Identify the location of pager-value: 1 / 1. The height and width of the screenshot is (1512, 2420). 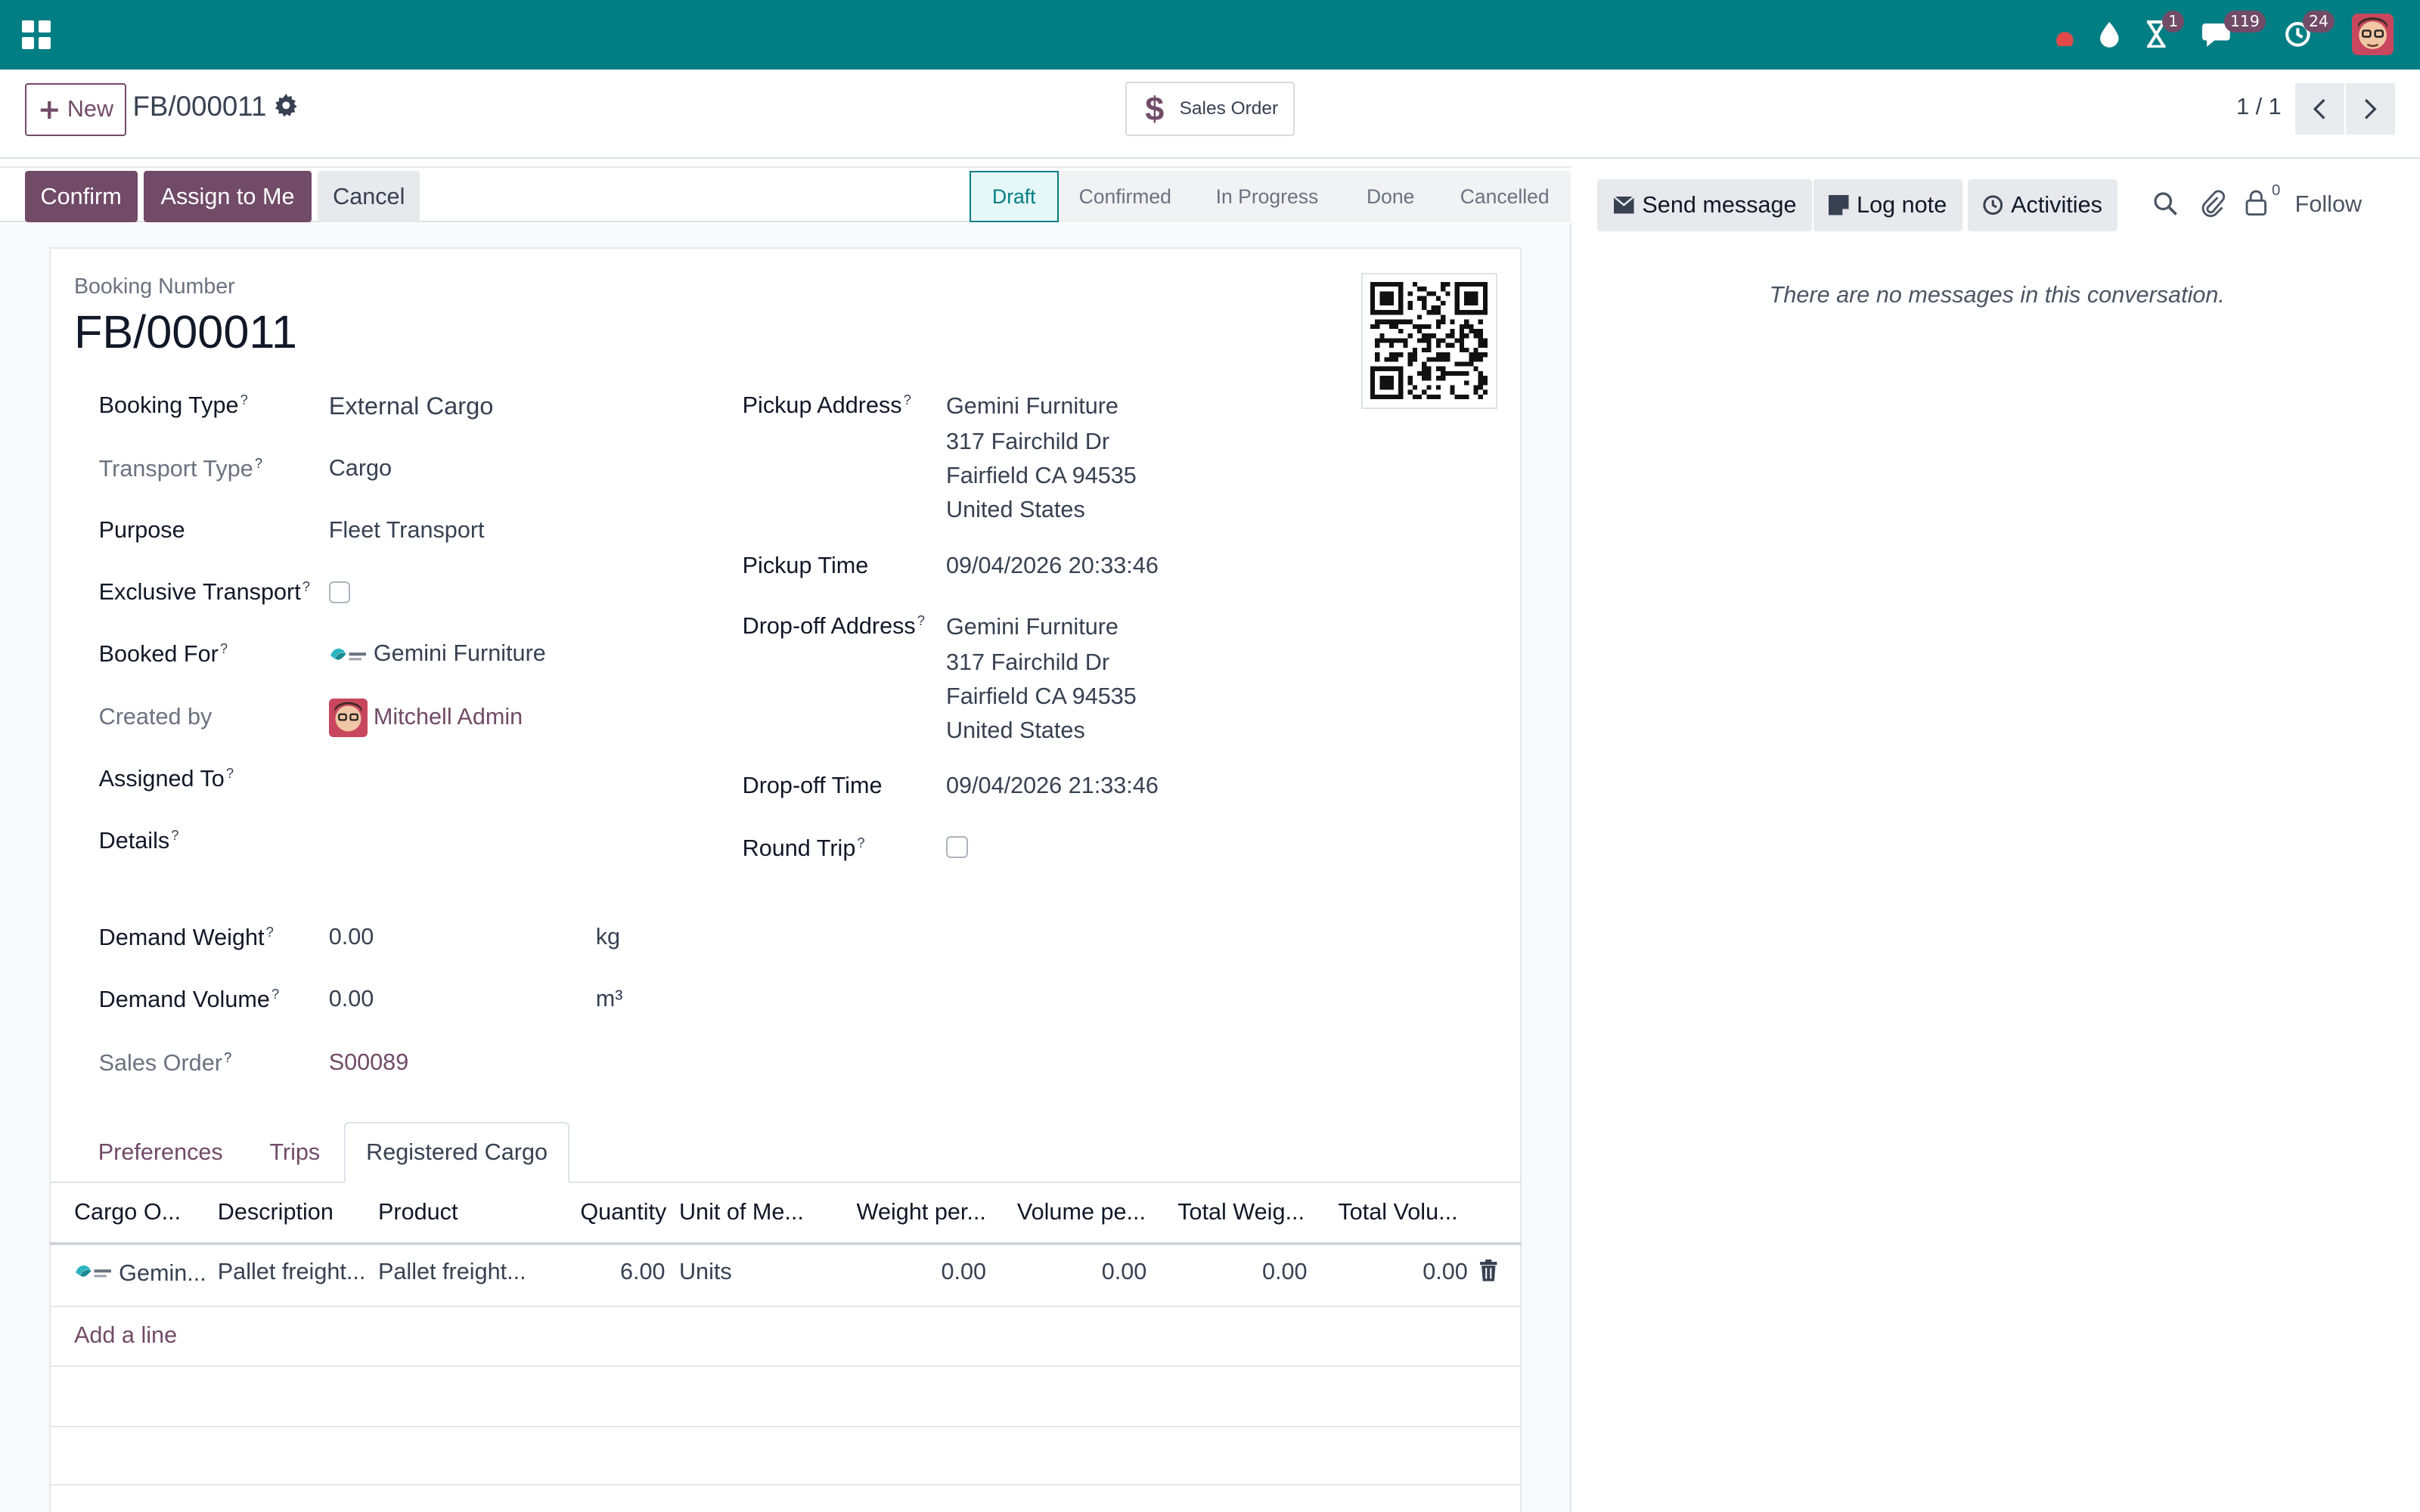
(2259, 107).